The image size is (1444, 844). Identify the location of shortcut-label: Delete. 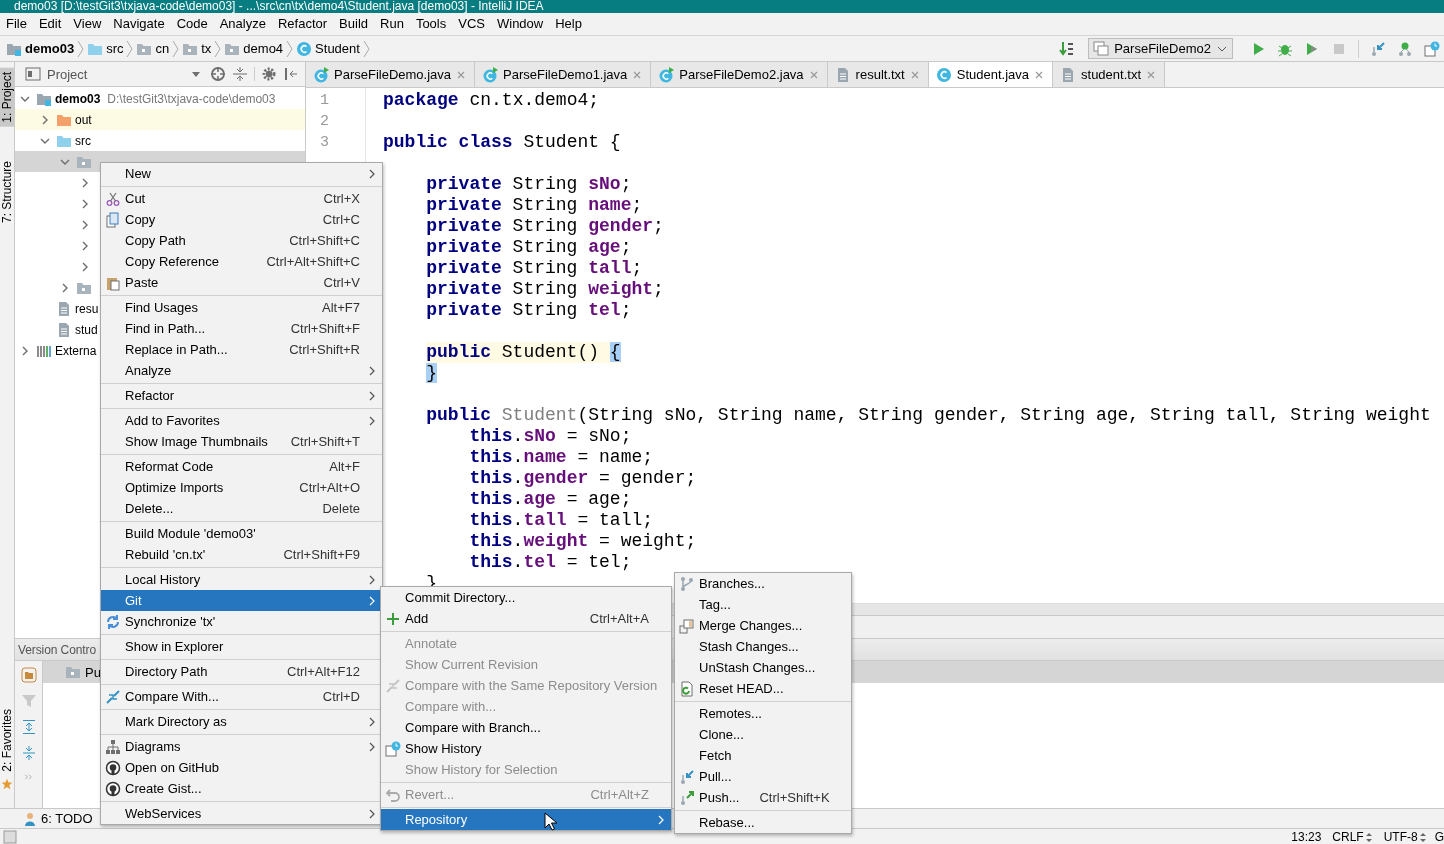
(341, 508).